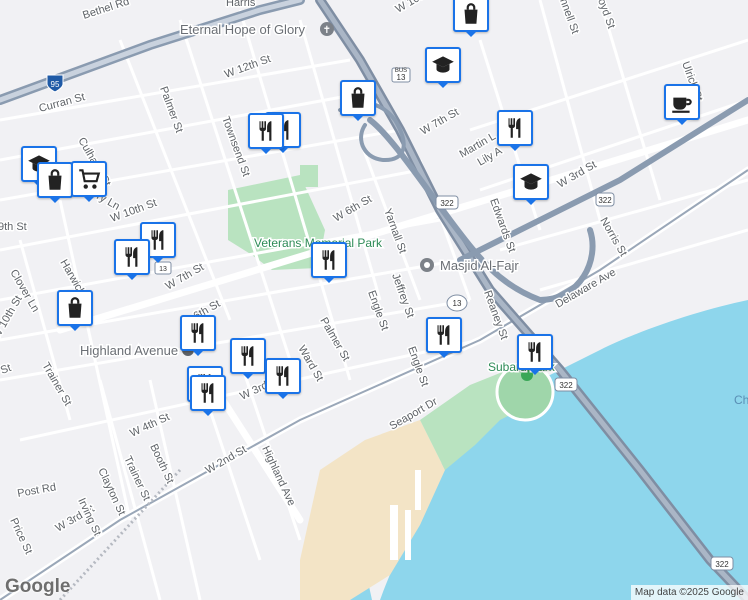  I want to click on route-13-shield-b: 13, so click(457, 303).